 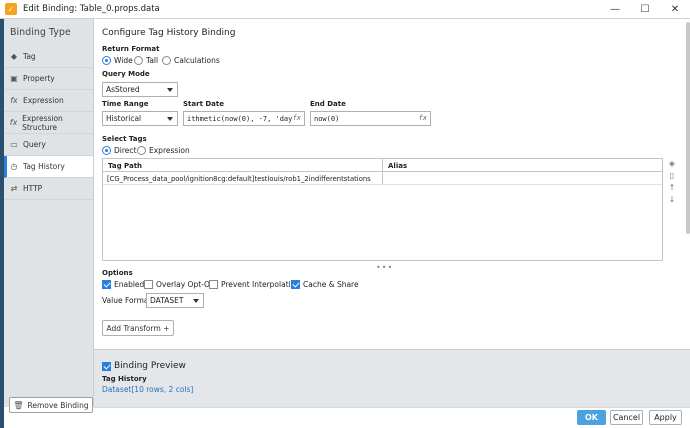 I want to click on query-icon: ▭, so click(x=14, y=144).